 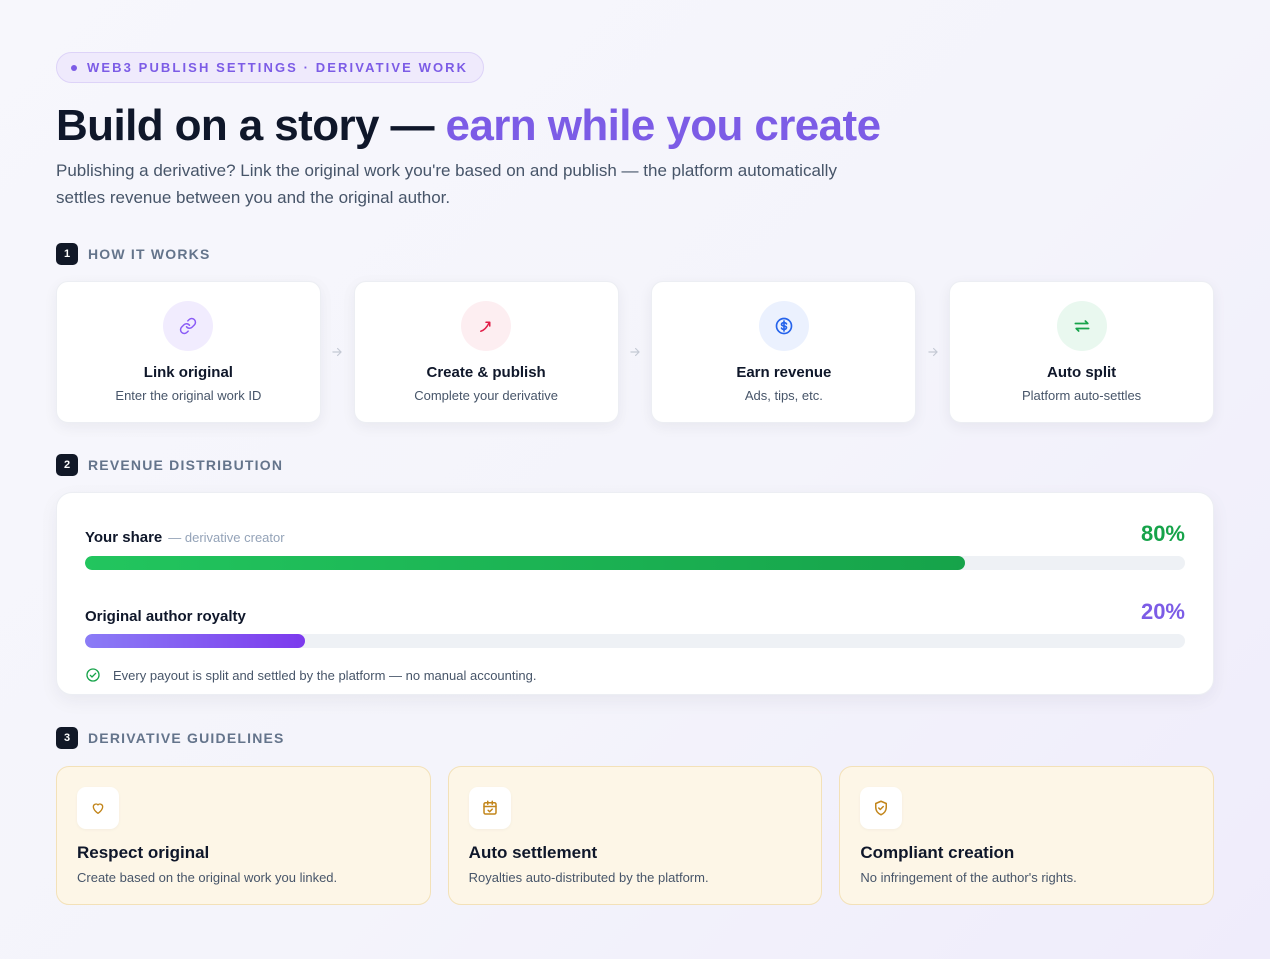 What do you see at coordinates (251, 125) in the screenshot?
I see `title-main: Build on a story —` at bounding box center [251, 125].